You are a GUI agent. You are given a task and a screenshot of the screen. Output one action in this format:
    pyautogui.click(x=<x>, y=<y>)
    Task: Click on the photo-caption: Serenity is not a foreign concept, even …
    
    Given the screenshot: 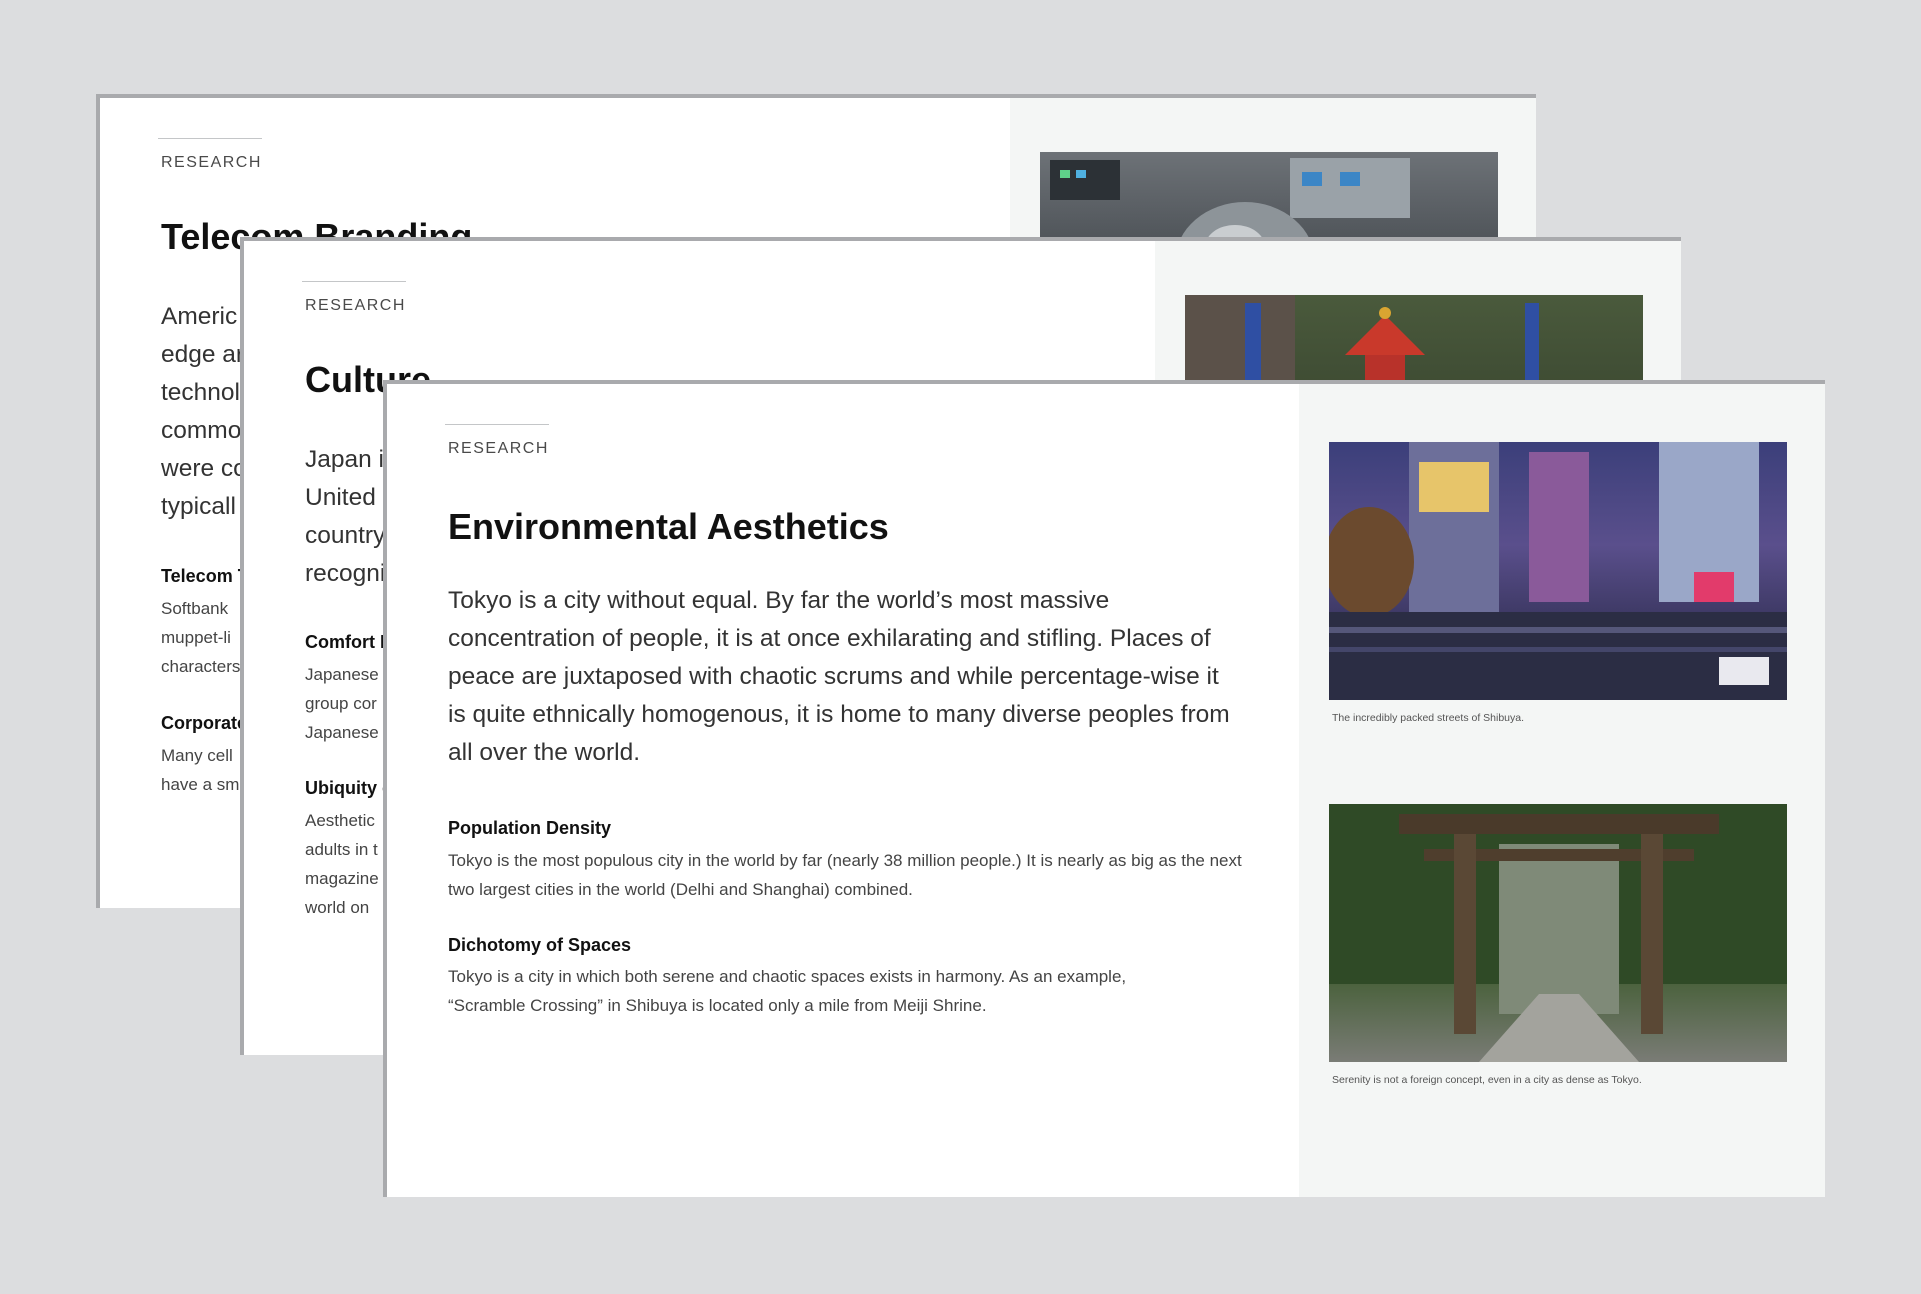 What is the action you would take?
    pyautogui.click(x=1487, y=1080)
    